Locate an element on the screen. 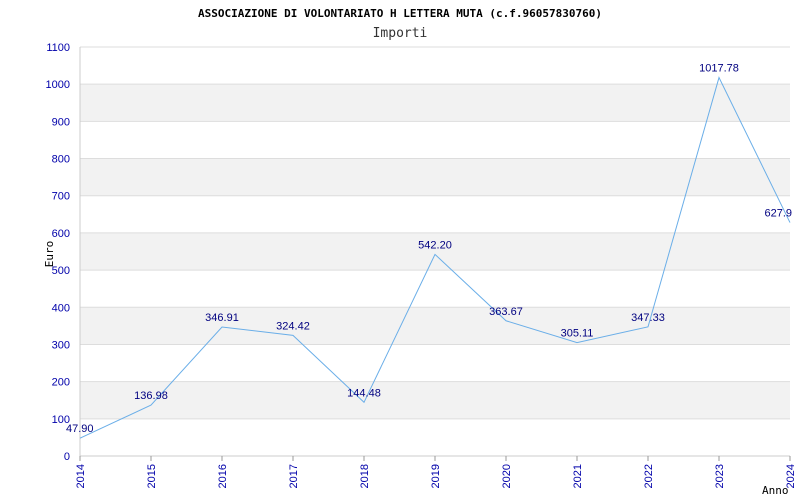 This screenshot has height=500, width=800. data-label: 627.9 is located at coordinates (778, 214).